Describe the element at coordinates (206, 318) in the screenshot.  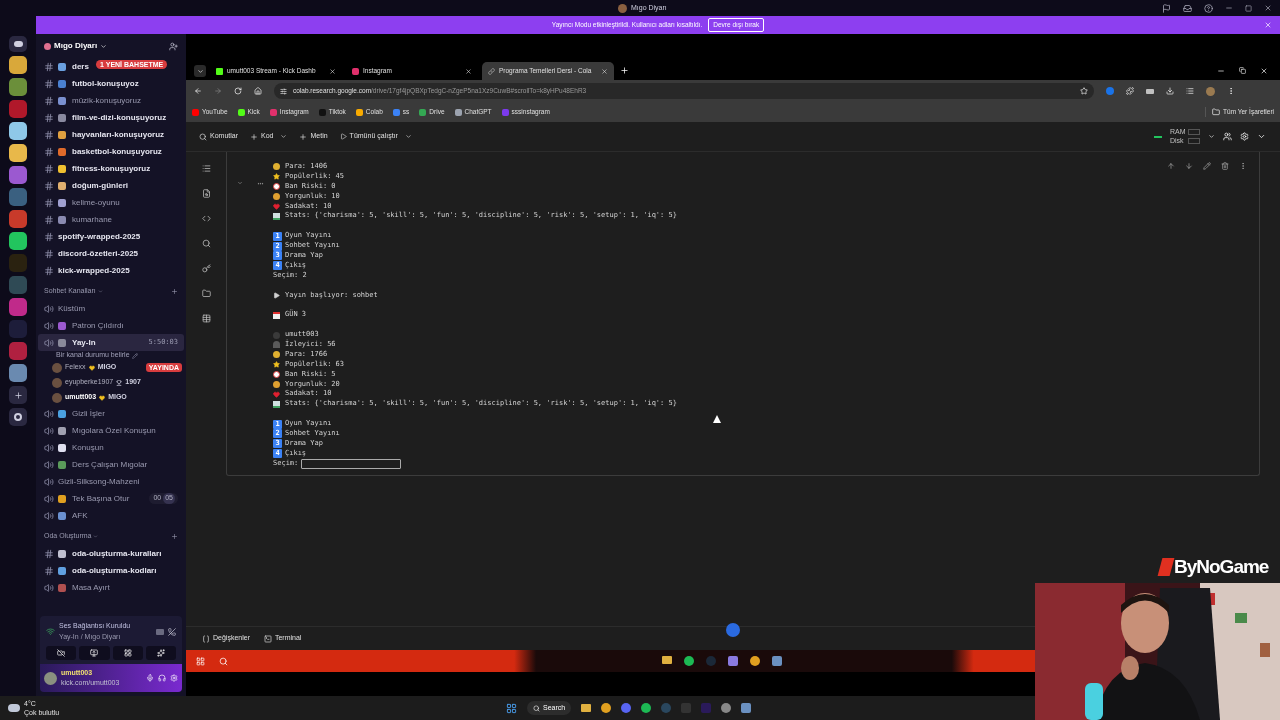
I see `table-icon` at that location.